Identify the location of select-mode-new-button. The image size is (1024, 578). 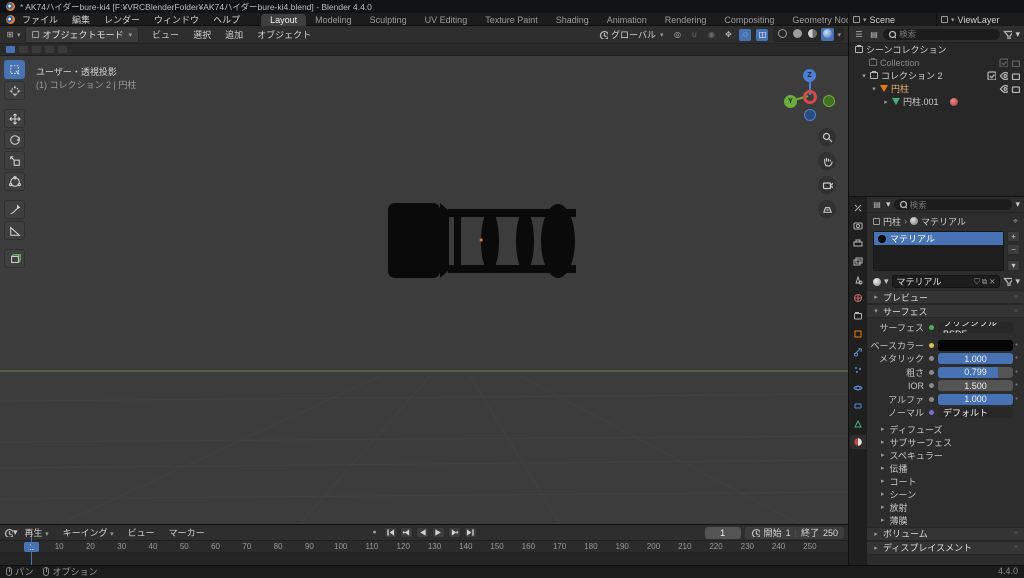
(10, 49).